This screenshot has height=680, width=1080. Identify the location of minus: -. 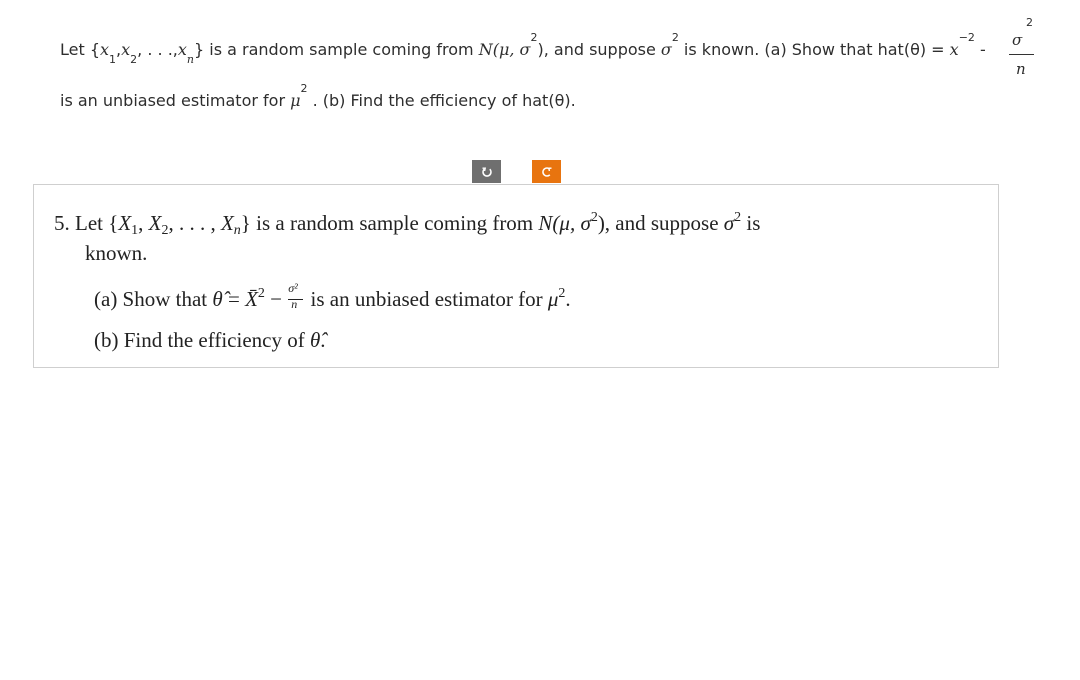
(980, 49).